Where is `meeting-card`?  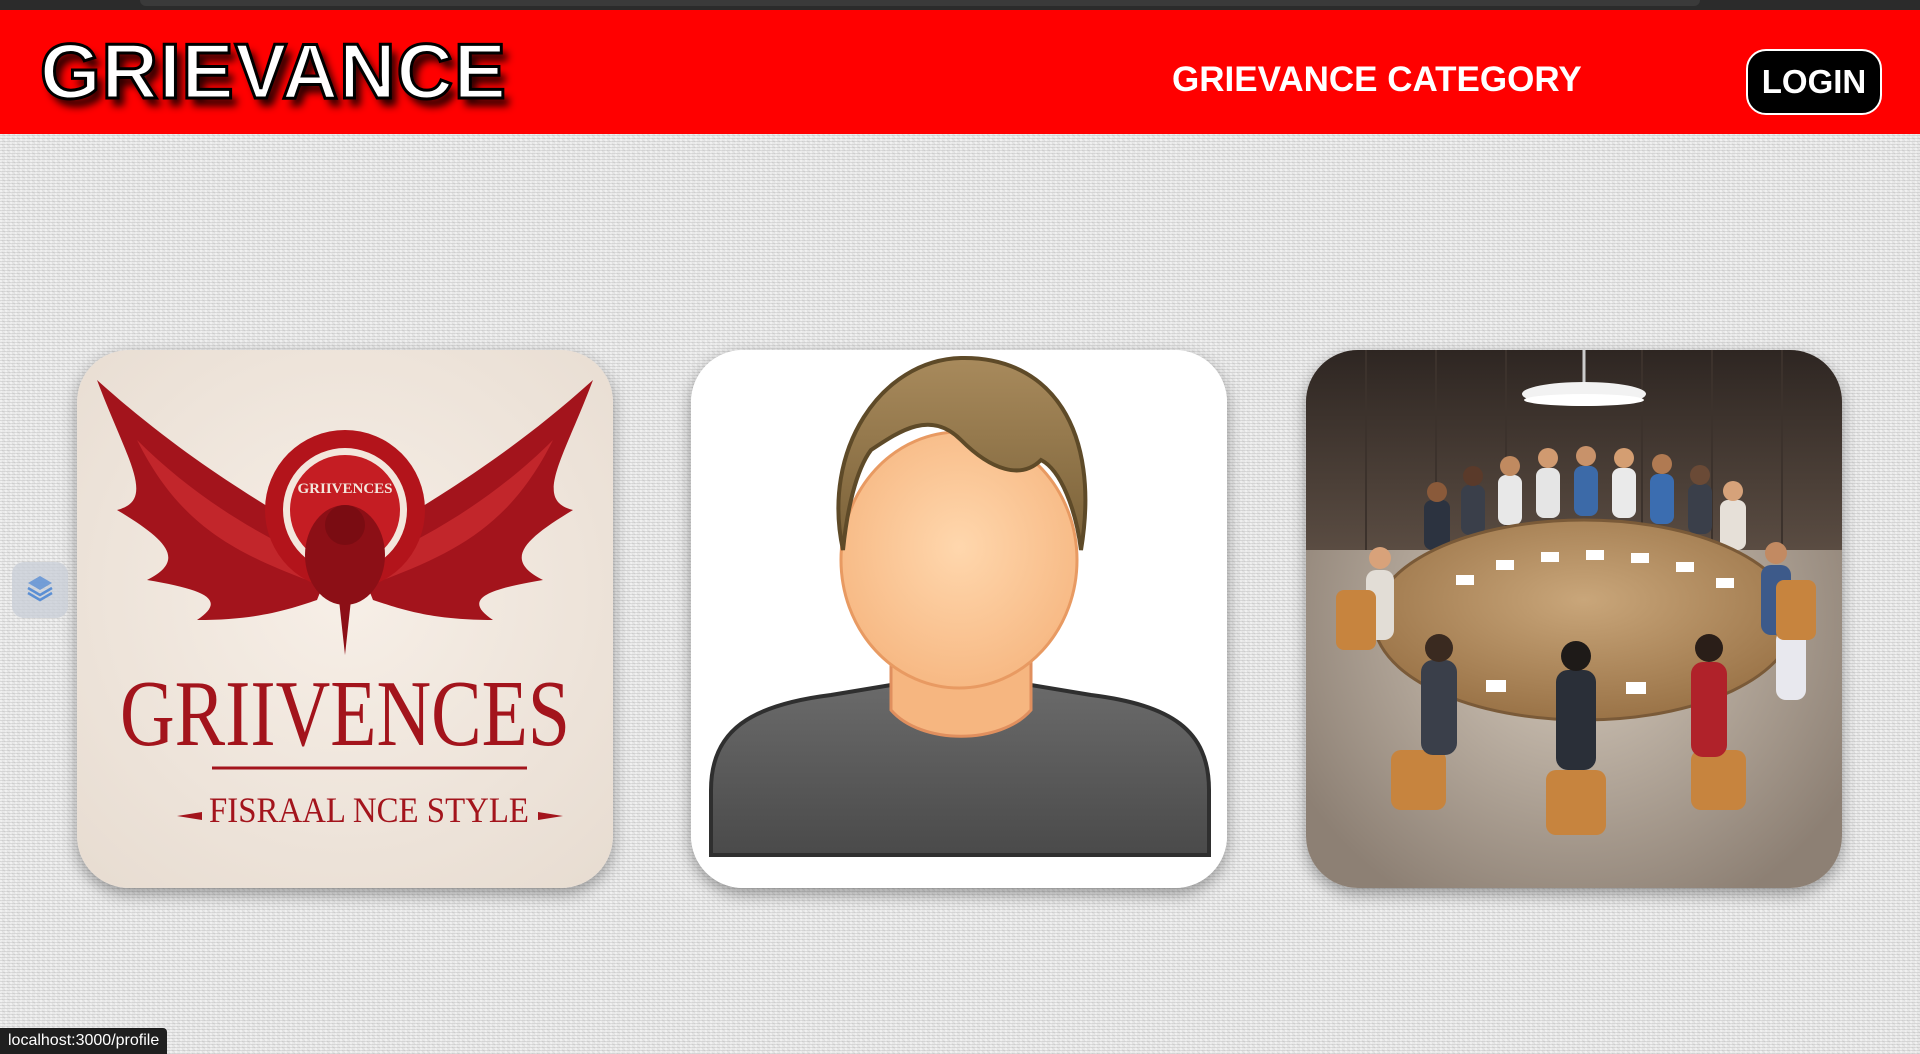
meeting-card is located at coordinates (1574, 619).